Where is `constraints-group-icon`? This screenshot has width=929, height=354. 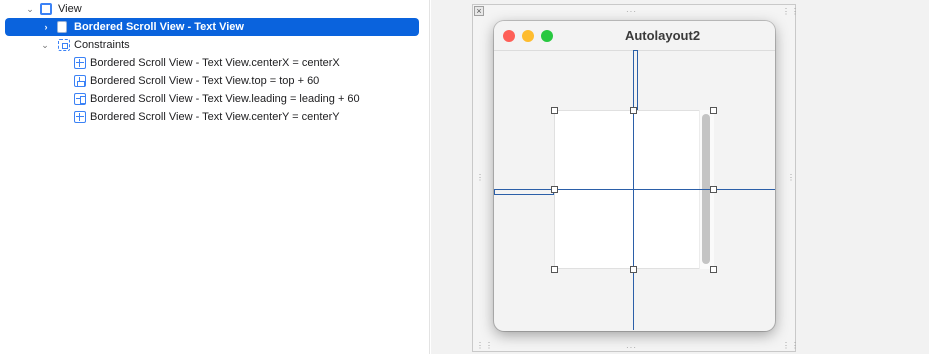 constraints-group-icon is located at coordinates (64, 45).